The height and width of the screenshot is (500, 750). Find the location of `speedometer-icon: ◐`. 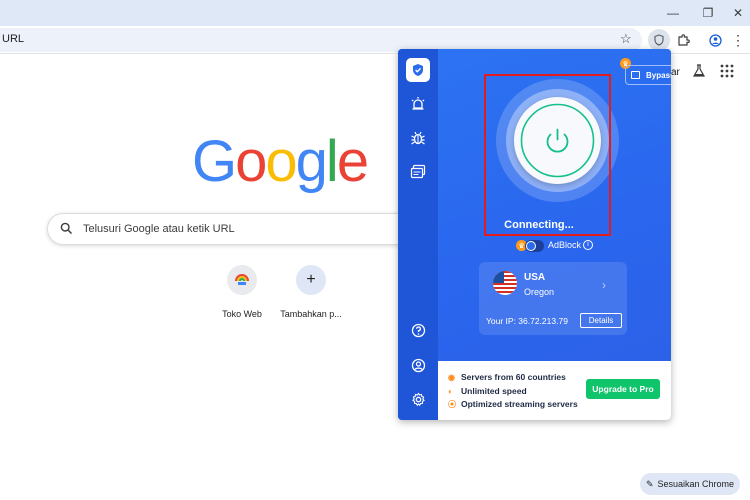

speedometer-icon: ◐ is located at coordinates (450, 391).